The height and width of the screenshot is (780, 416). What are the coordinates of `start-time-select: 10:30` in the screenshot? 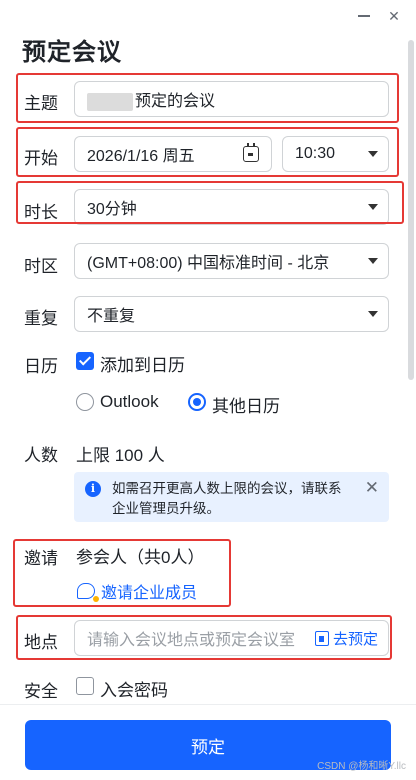 It's located at (335, 154).